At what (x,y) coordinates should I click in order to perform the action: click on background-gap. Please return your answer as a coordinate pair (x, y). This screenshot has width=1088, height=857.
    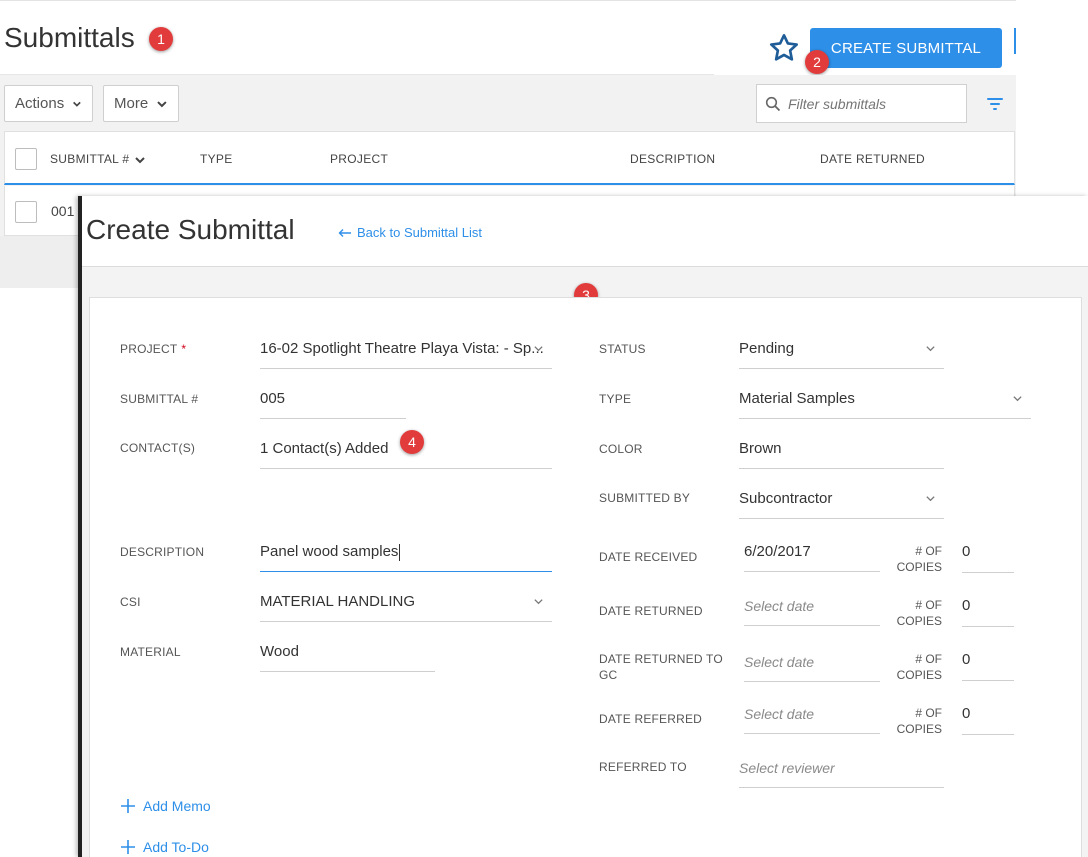
    Looking at the image, I should click on (39, 262).